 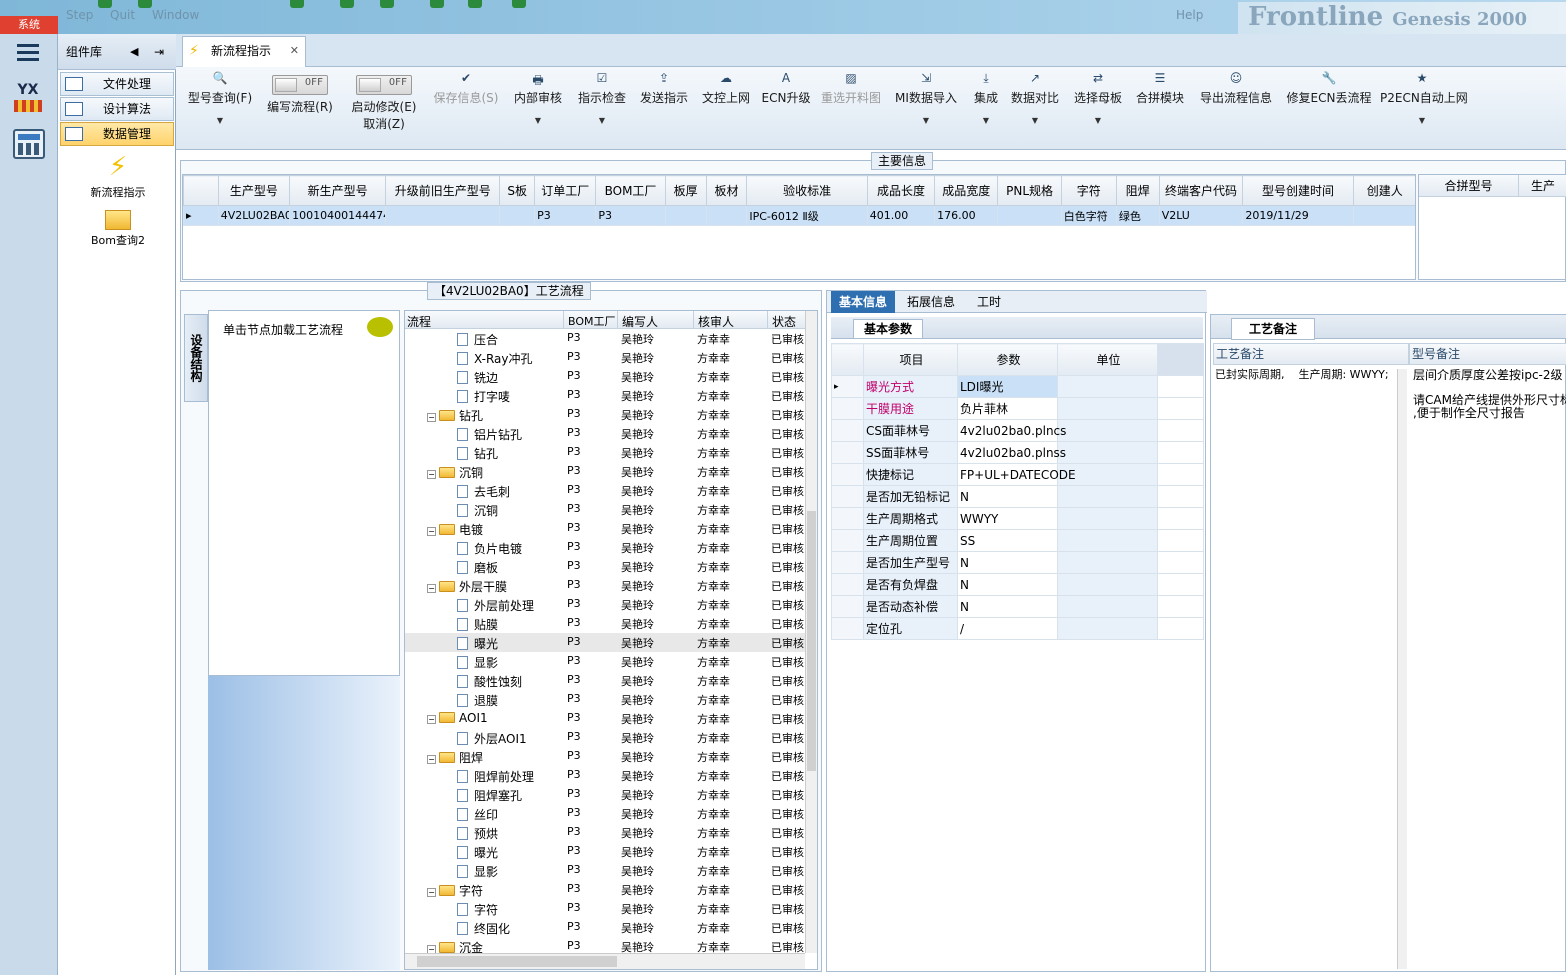 What do you see at coordinates (1201, 190) in the screenshot?
I see `col-header: 终端客户代码` at bounding box center [1201, 190].